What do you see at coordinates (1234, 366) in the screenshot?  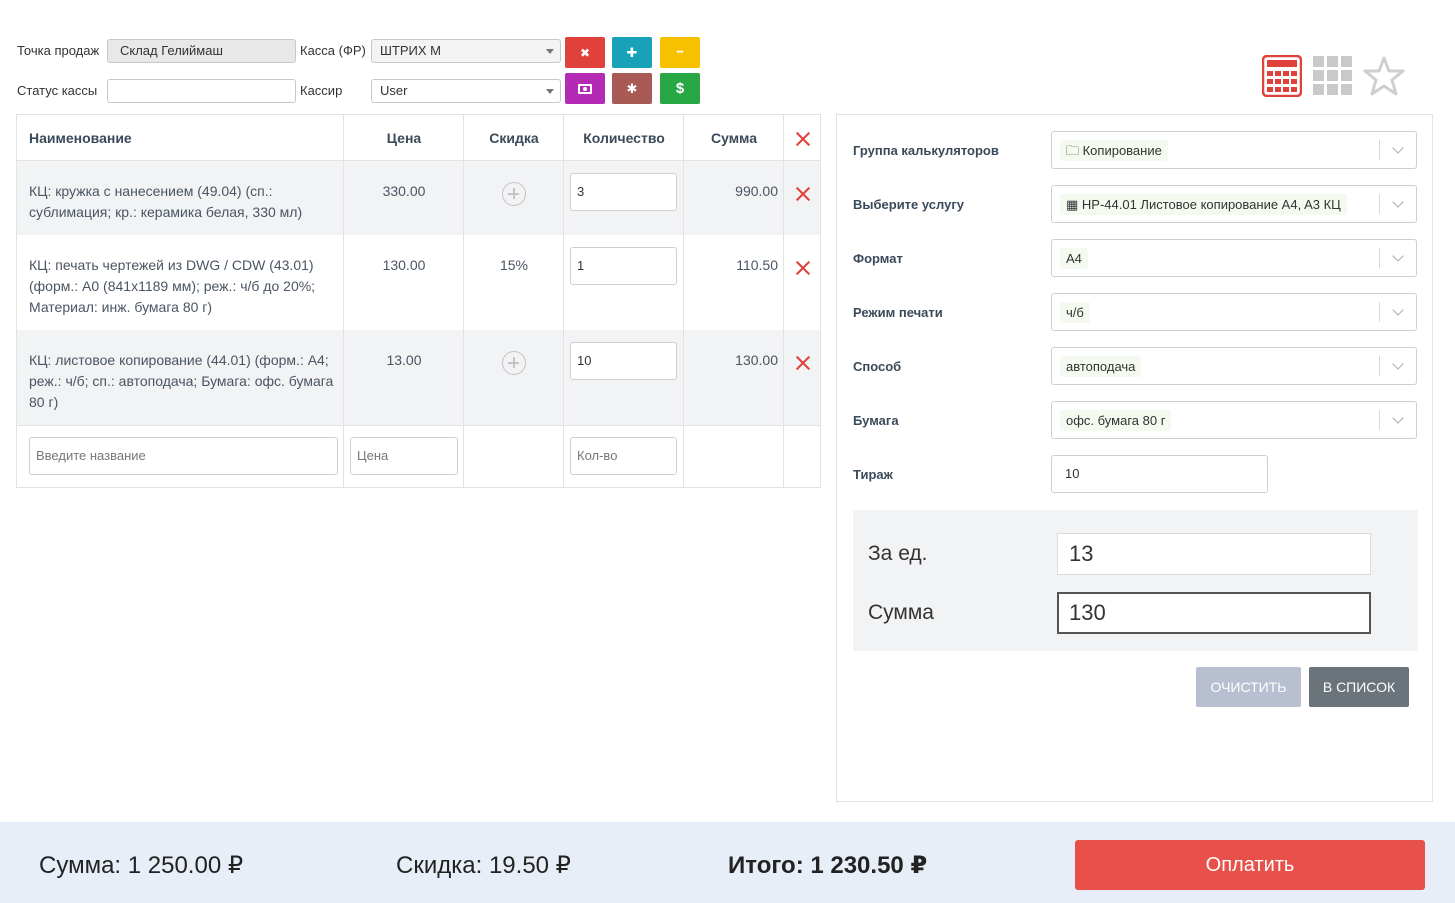 I see `method-select: автоподача` at bounding box center [1234, 366].